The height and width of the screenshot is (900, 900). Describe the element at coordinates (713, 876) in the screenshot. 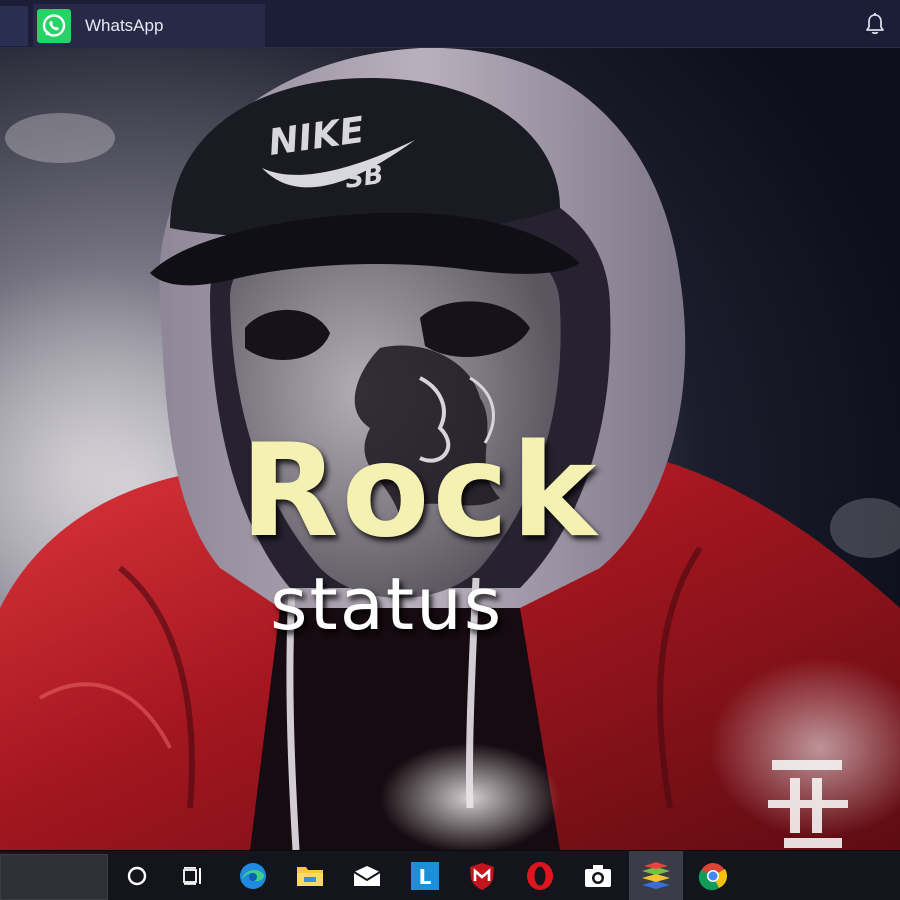

I see `chrome-icon` at that location.